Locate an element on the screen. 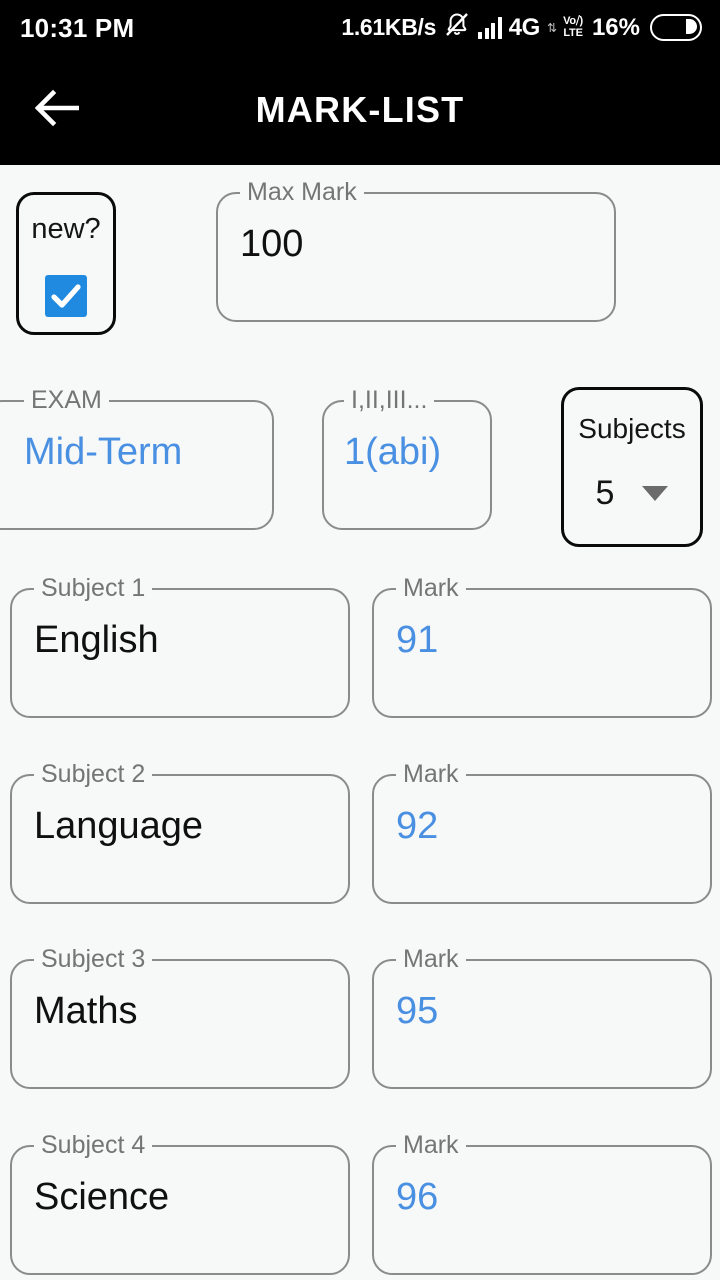  app-bar: MARK-LIST is located at coordinates (360, 110).